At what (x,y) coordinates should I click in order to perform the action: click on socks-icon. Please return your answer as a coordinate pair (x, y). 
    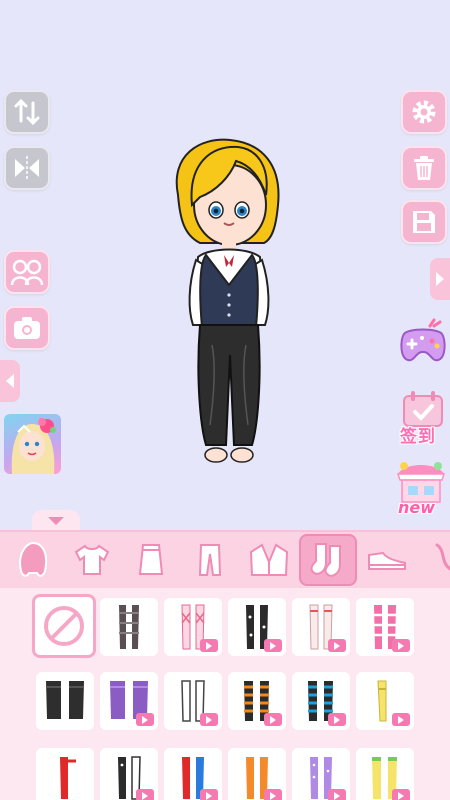
    Looking at the image, I should click on (325, 560).